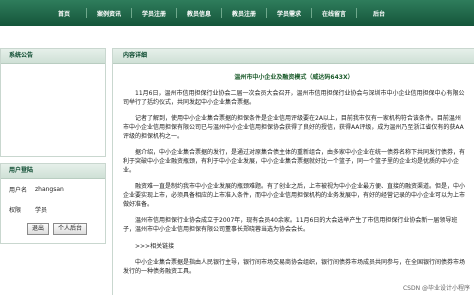 The image size is (474, 295). Describe the element at coordinates (18, 190) in the screenshot. I see `username-label: 用户名` at that location.